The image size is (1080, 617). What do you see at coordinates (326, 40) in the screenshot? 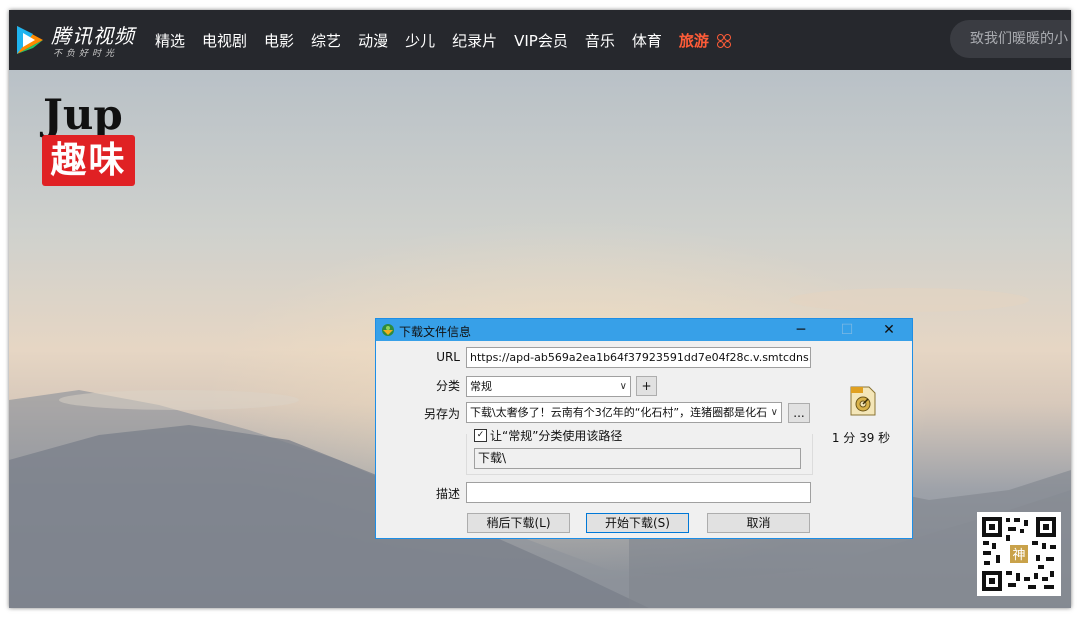
I see `nav-item-variety: 综艺` at bounding box center [326, 40].